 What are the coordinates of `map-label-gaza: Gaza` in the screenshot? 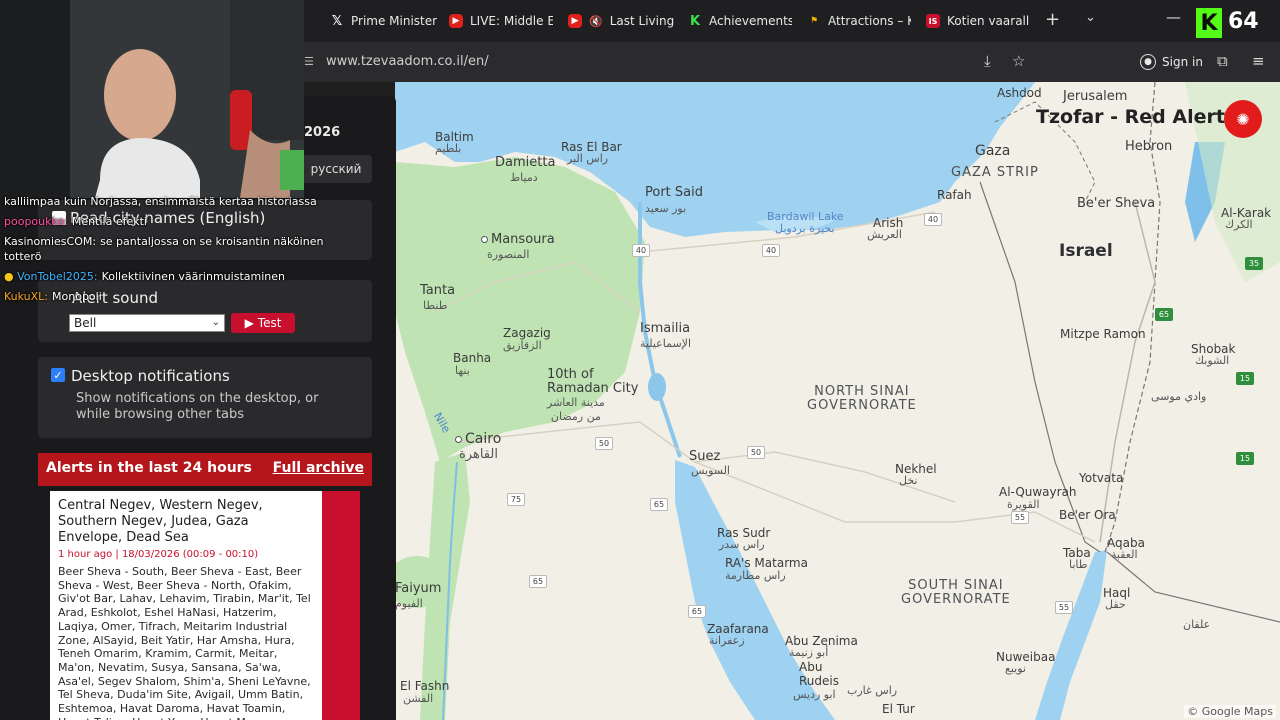 It's located at (993, 151).